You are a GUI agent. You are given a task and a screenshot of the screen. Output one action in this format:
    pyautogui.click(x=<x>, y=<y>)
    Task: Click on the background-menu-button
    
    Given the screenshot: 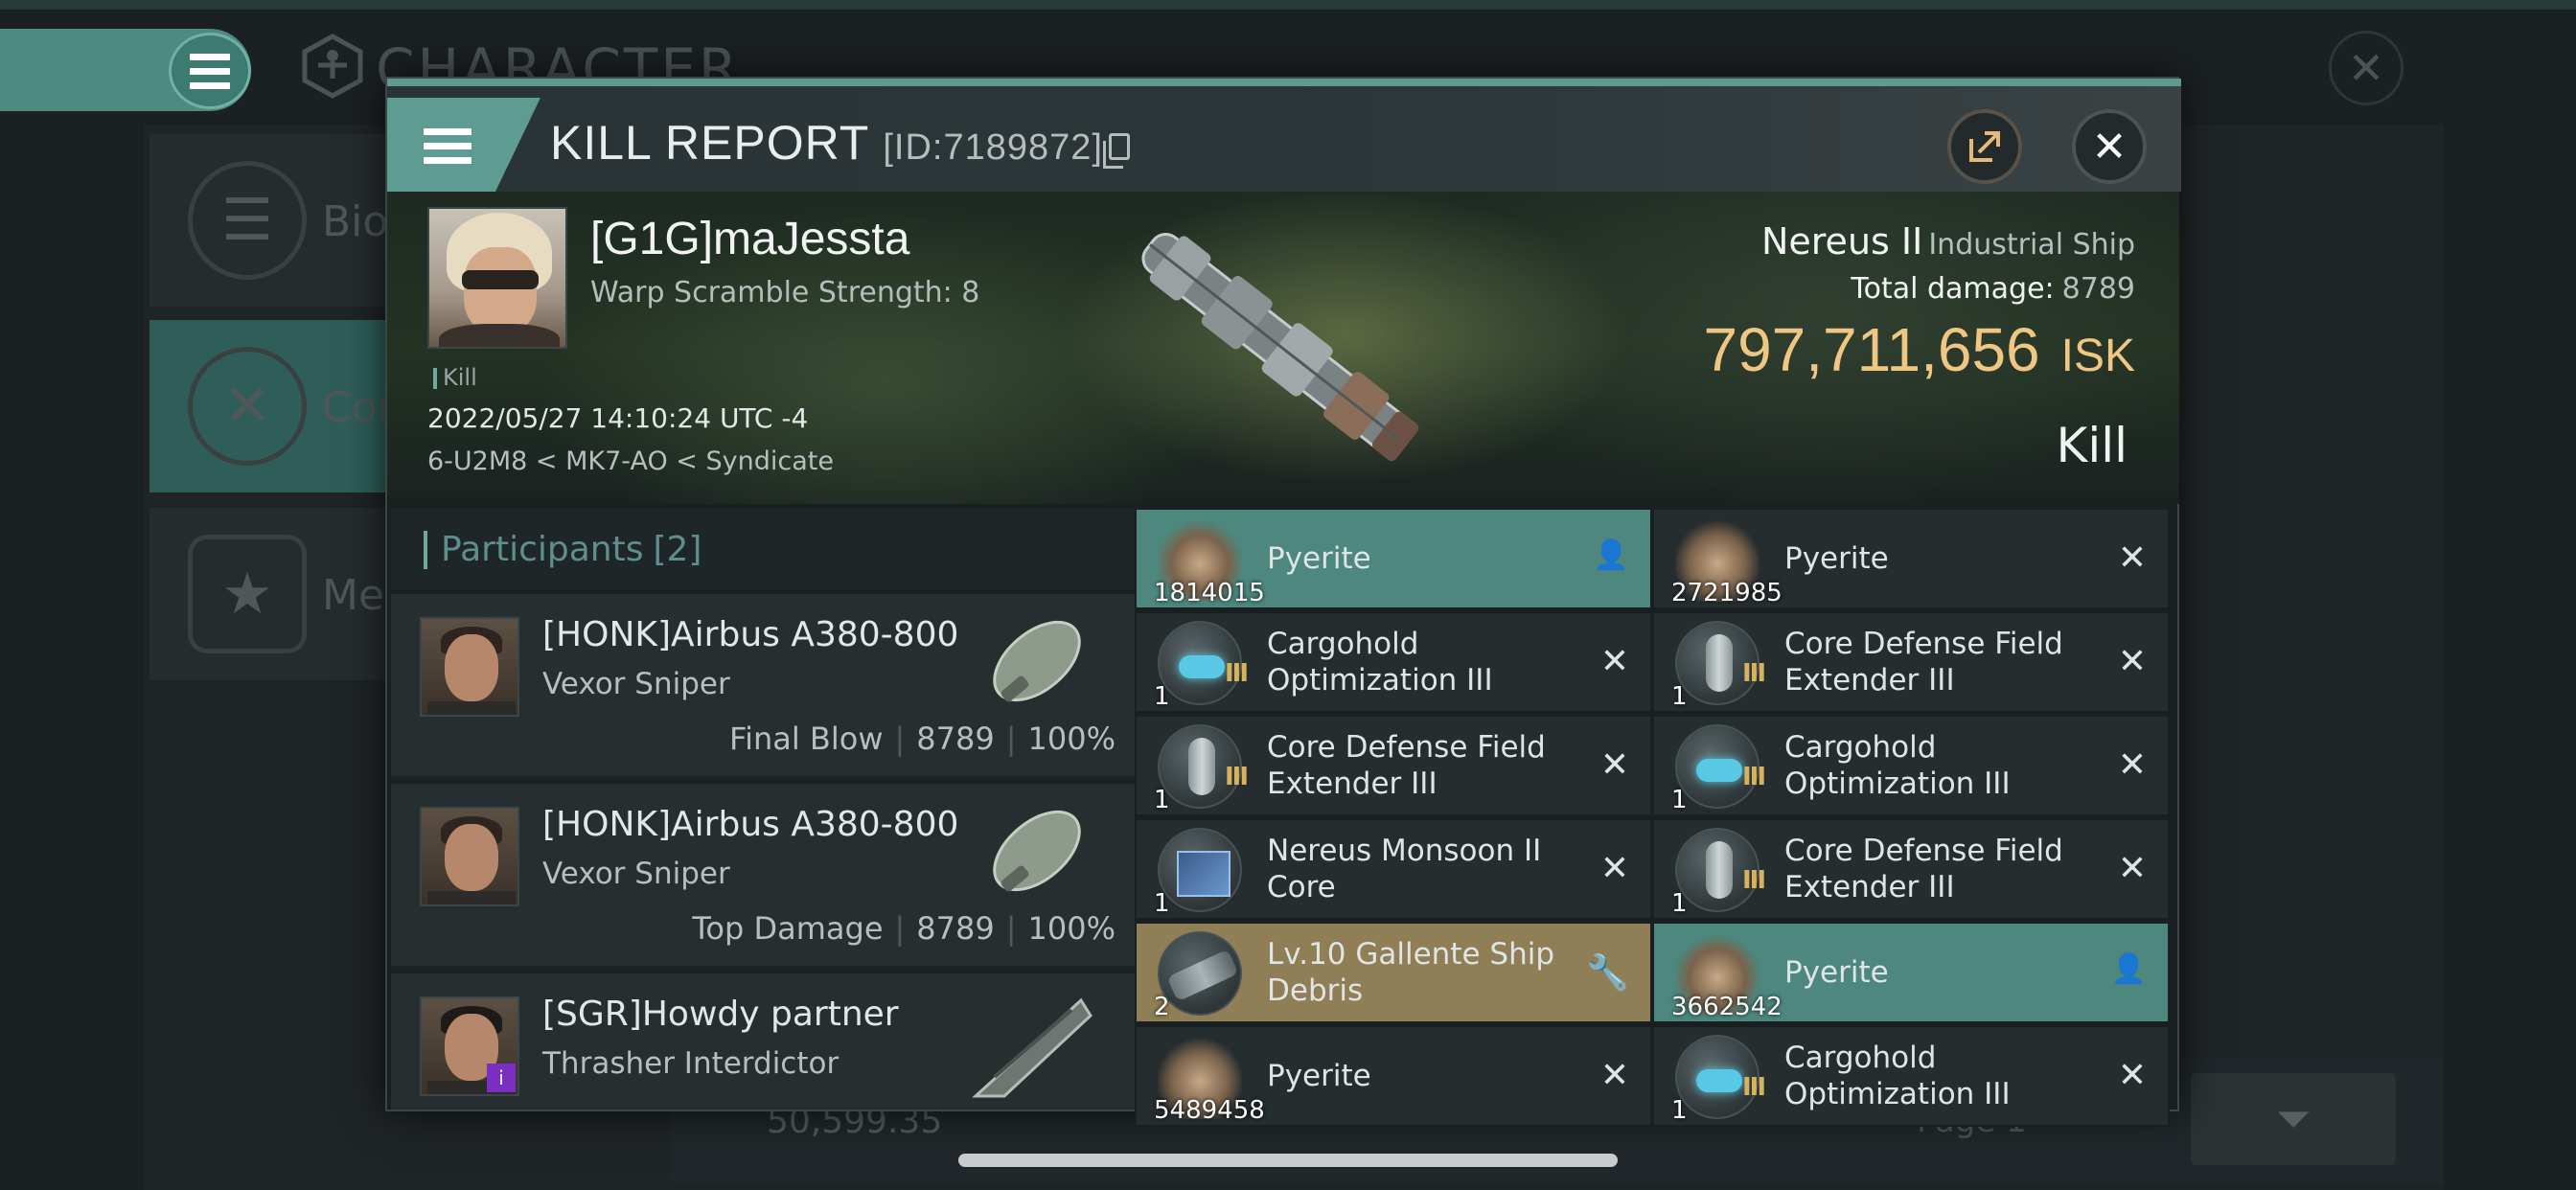 What is the action you would take?
    pyautogui.click(x=210, y=71)
    